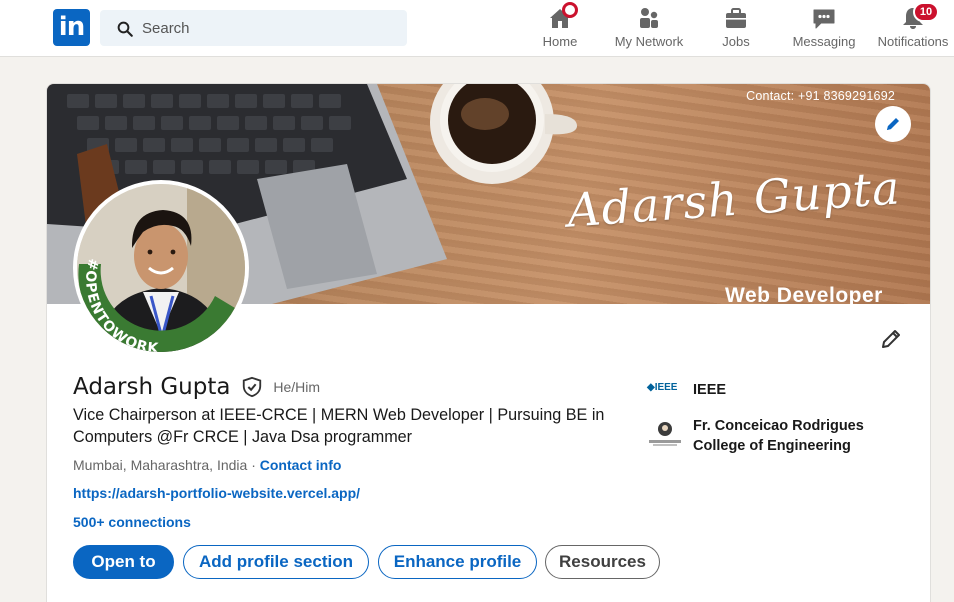 The width and height of the screenshot is (954, 602). Describe the element at coordinates (602, 562) in the screenshot. I see `resources-button: Resources` at that location.